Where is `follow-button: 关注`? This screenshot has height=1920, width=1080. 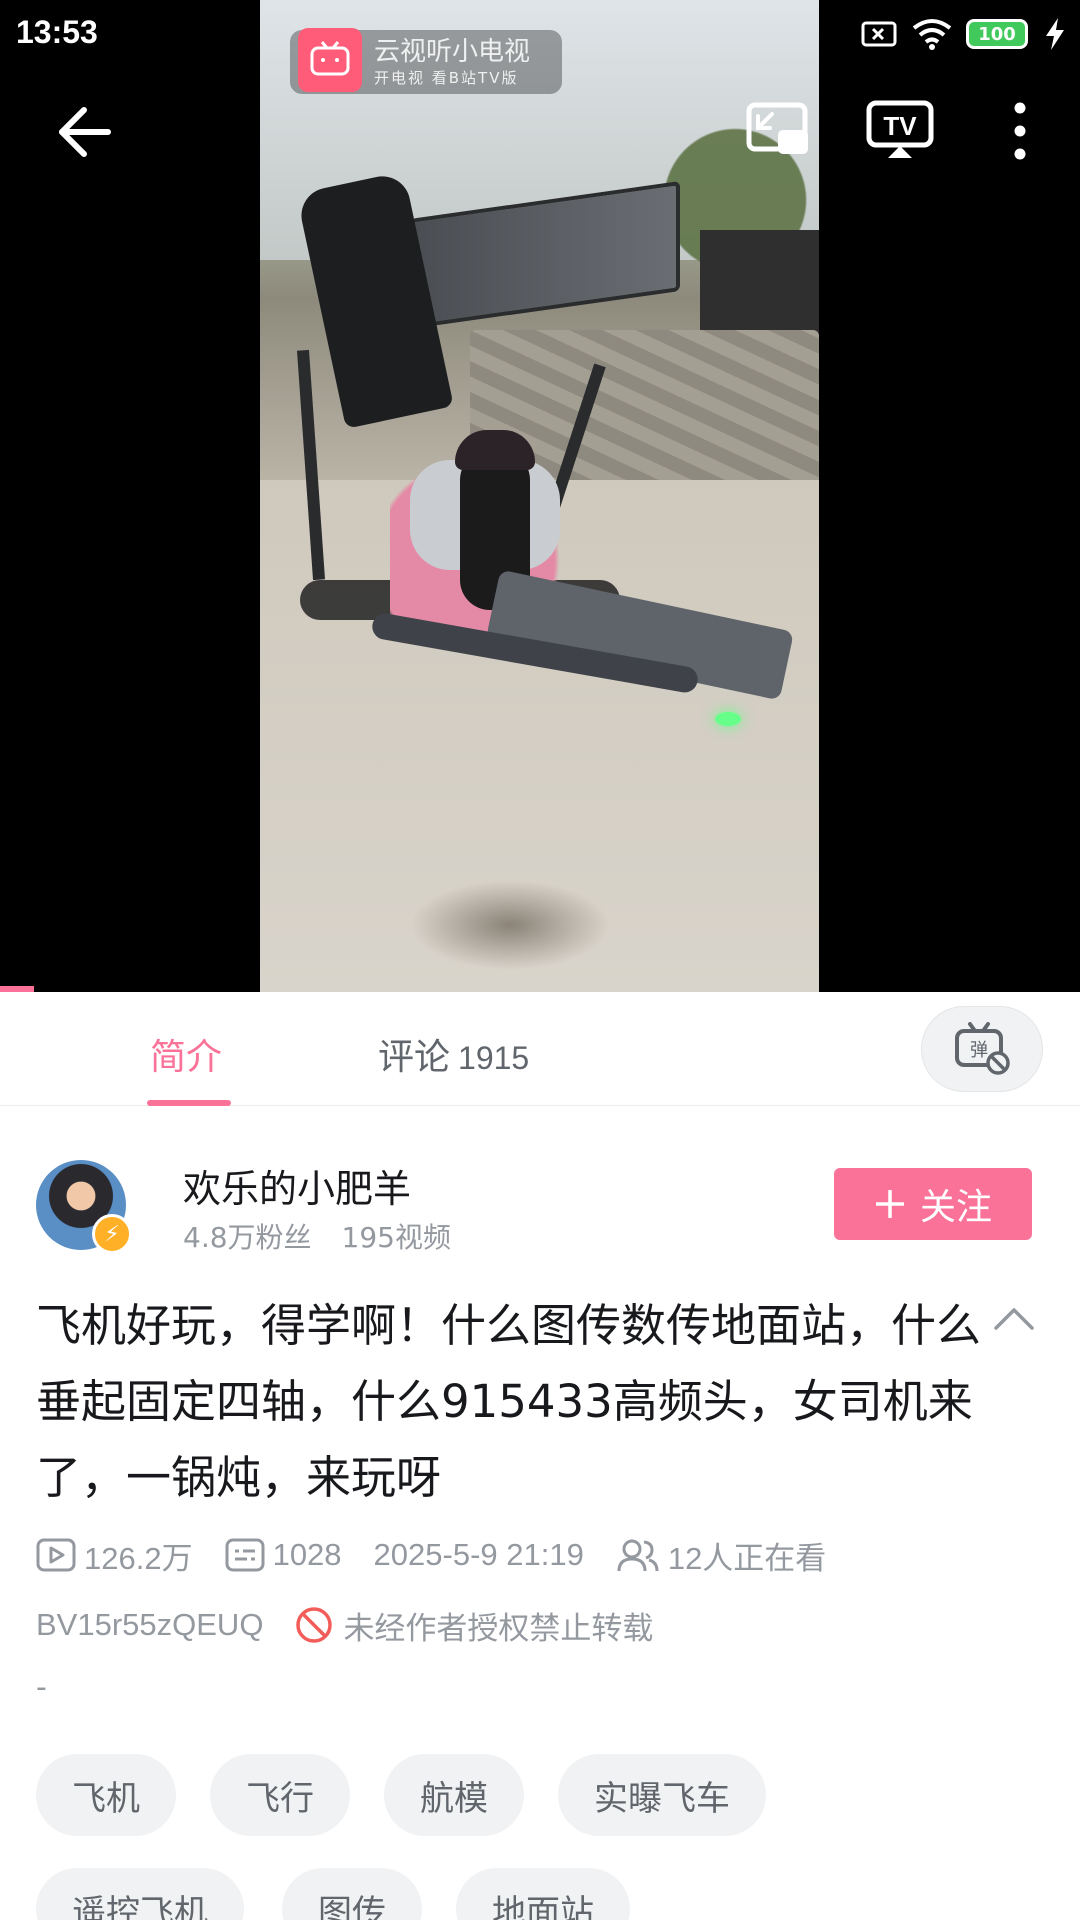
follow-button: 关注 is located at coordinates (933, 1204).